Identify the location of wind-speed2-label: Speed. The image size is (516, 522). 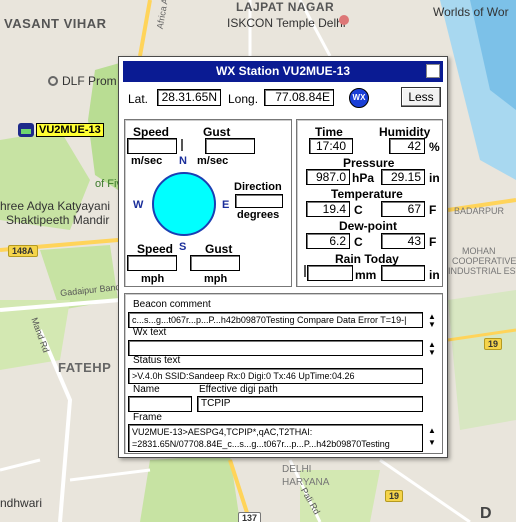
(155, 249).